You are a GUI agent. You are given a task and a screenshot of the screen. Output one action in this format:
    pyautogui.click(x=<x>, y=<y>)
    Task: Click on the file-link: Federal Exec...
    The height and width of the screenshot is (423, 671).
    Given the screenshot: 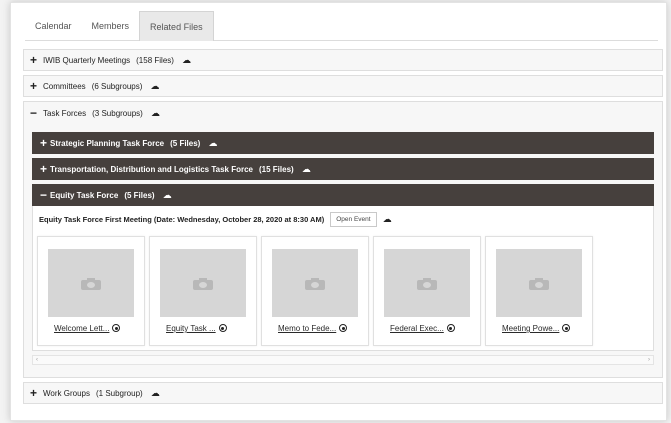 What is the action you would take?
    pyautogui.click(x=422, y=328)
    